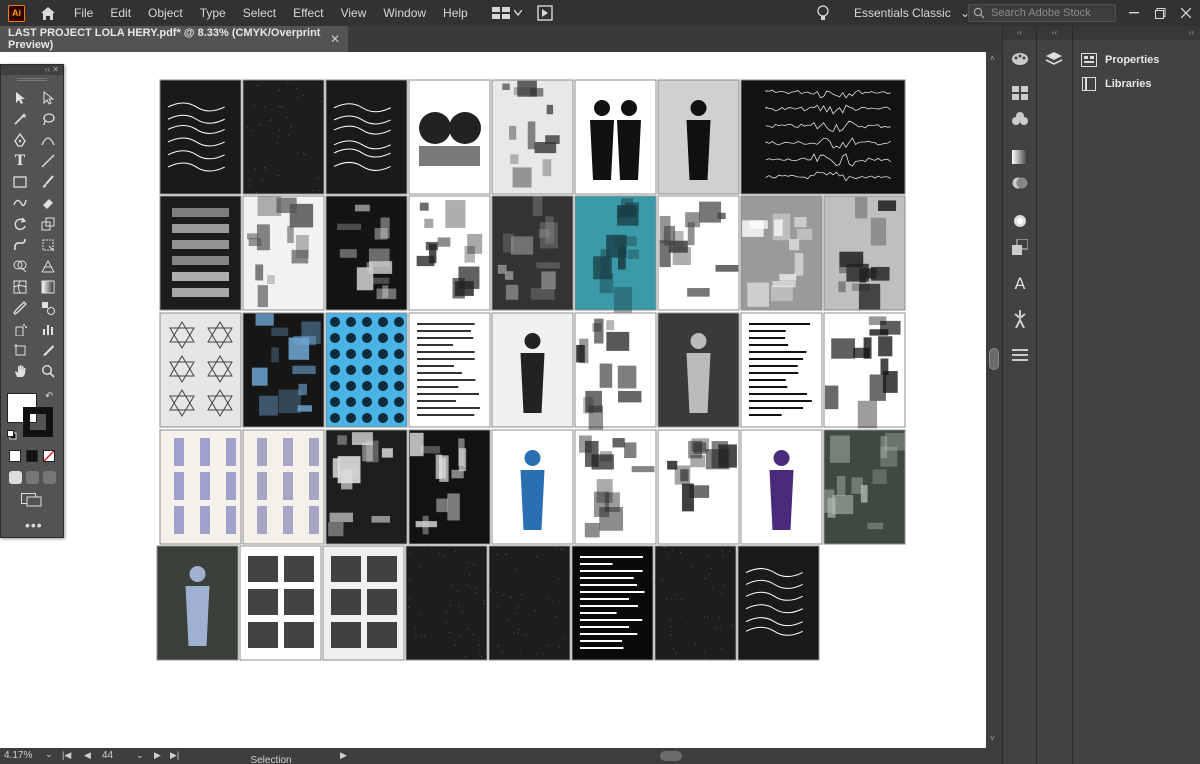  What do you see at coordinates (20, 307) in the screenshot?
I see `eyedropper-tool-icon` at bounding box center [20, 307].